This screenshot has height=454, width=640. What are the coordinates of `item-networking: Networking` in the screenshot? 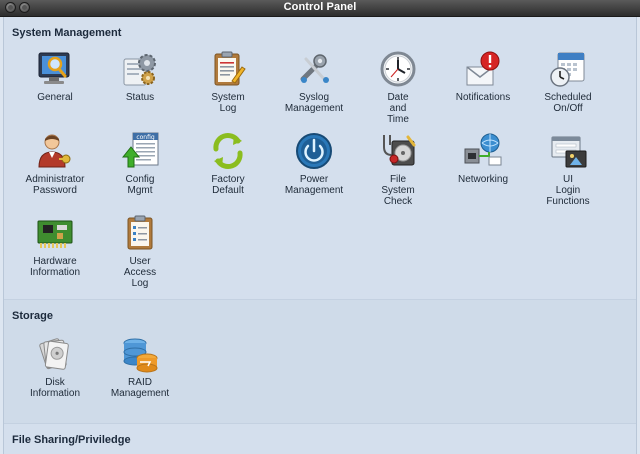 It's located at (483, 158).